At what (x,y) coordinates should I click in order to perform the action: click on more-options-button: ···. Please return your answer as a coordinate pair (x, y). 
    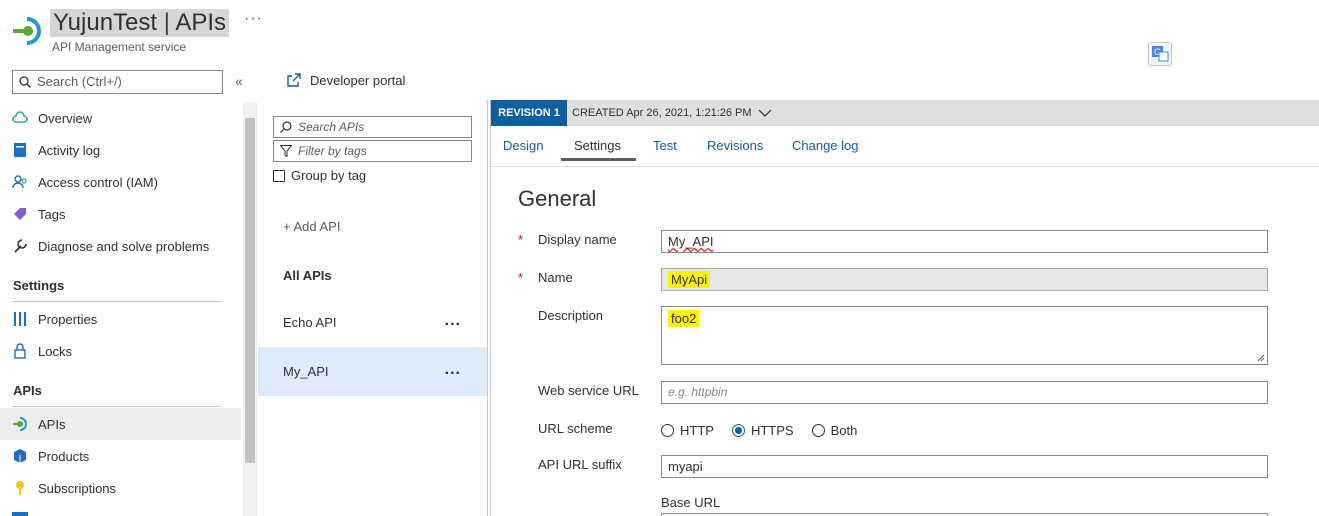
    Looking at the image, I should click on (253, 19).